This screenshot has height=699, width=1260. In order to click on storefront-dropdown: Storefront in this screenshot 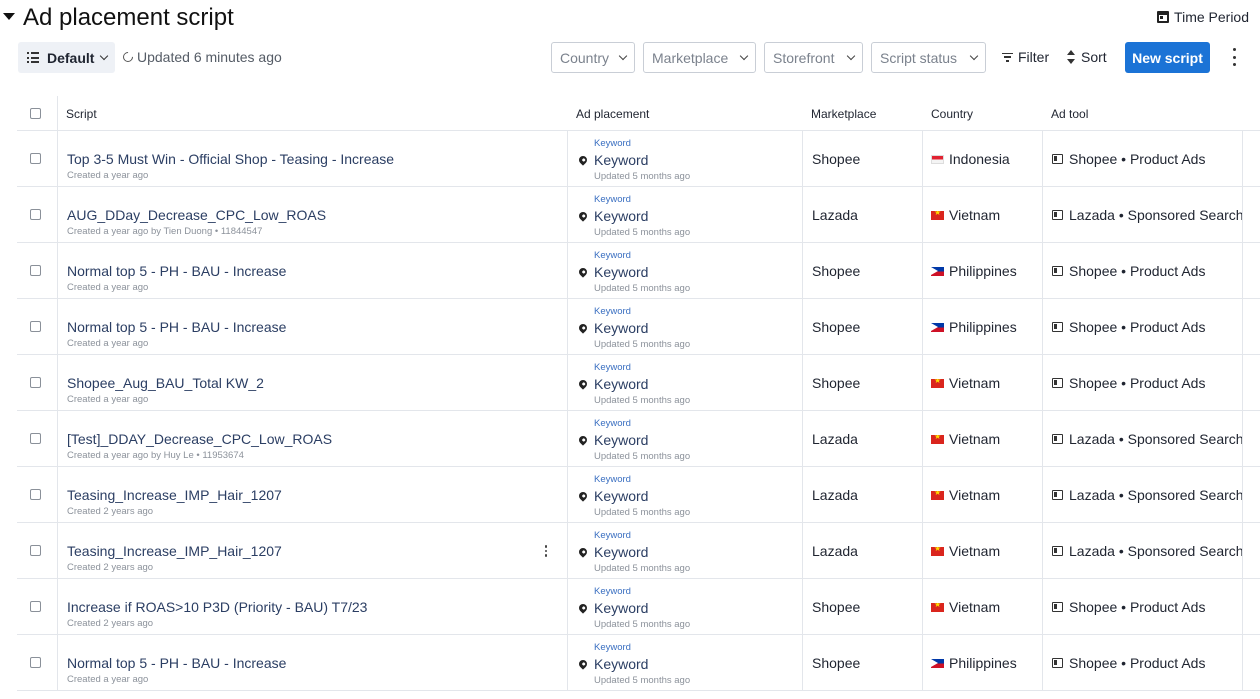, I will do `click(813, 57)`.